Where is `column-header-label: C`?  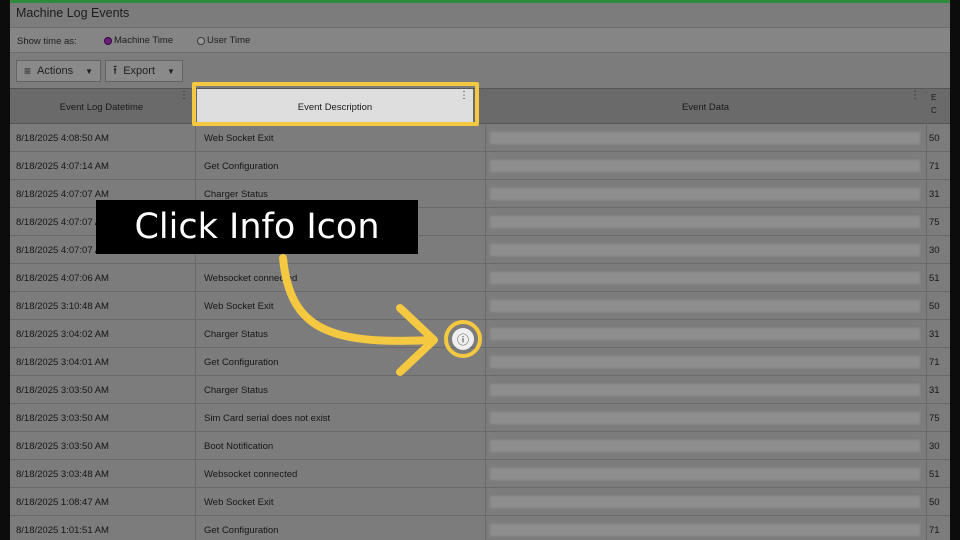 column-header-label: C is located at coordinates (934, 110).